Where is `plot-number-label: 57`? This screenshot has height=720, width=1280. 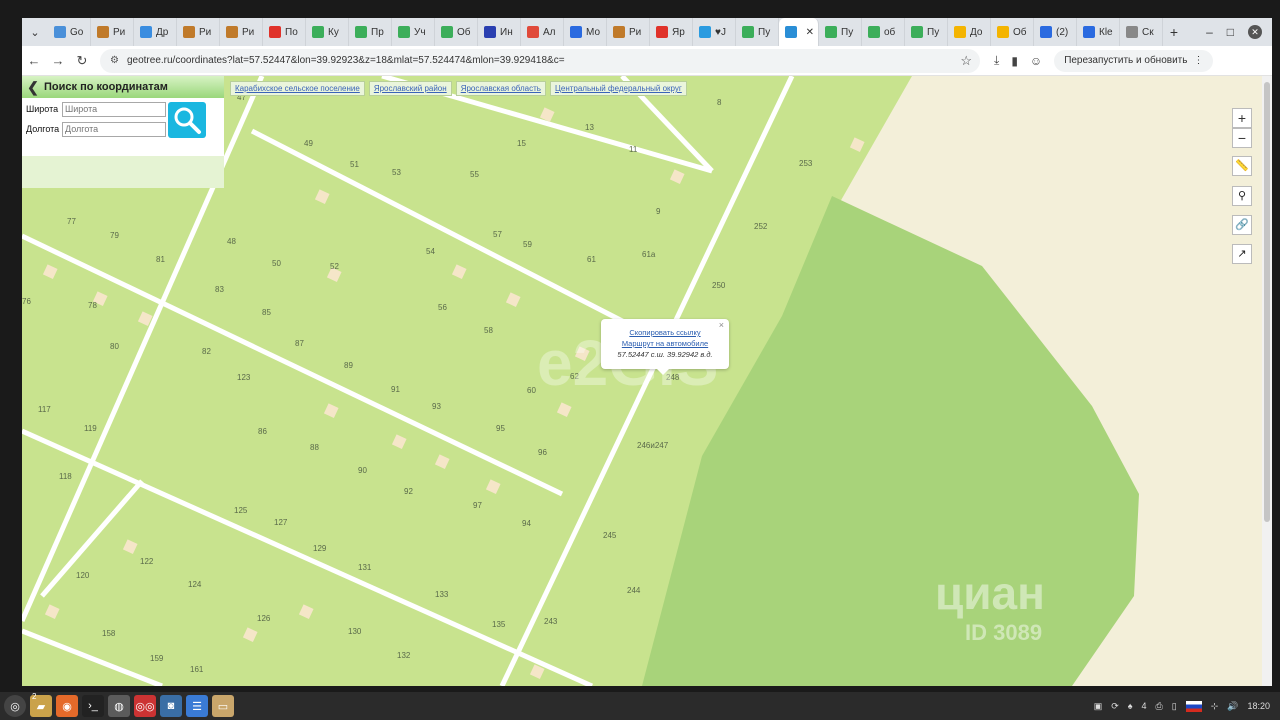
plot-number-label: 57 is located at coordinates (497, 234).